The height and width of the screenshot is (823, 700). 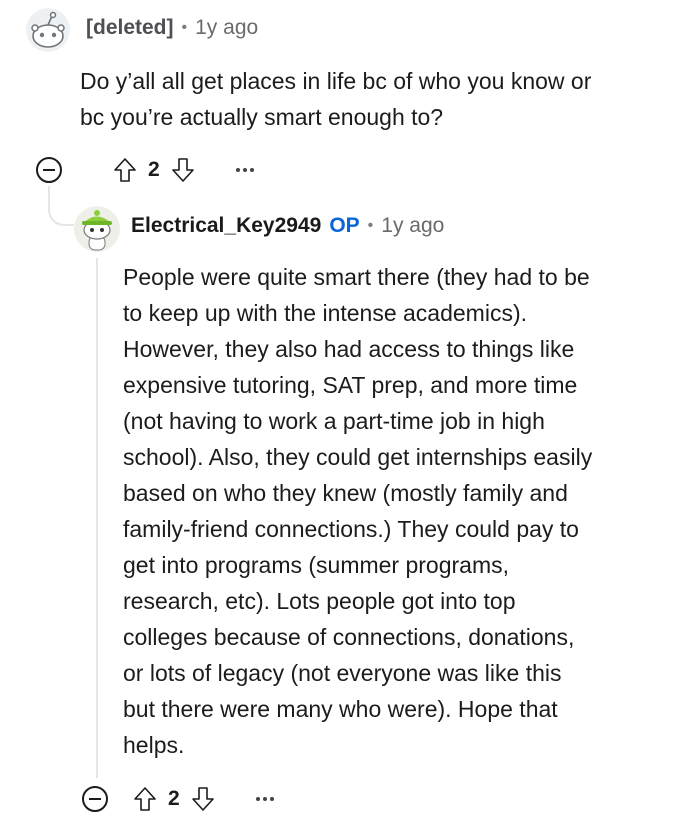 I want to click on parent-comment-header: [deleted] • 1y ago, so click(x=172, y=28).